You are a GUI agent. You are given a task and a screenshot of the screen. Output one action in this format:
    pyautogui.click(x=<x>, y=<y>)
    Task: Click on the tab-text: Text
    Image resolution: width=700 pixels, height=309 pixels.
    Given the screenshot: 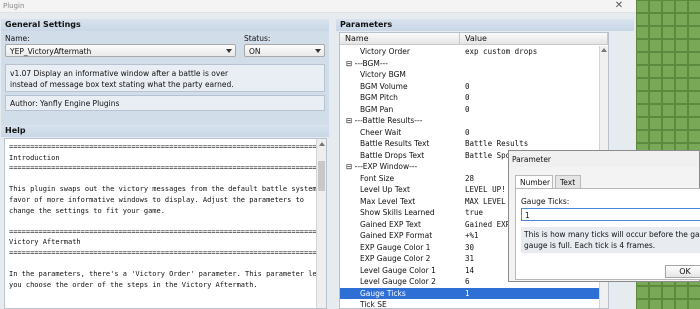 What is the action you would take?
    pyautogui.click(x=568, y=181)
    